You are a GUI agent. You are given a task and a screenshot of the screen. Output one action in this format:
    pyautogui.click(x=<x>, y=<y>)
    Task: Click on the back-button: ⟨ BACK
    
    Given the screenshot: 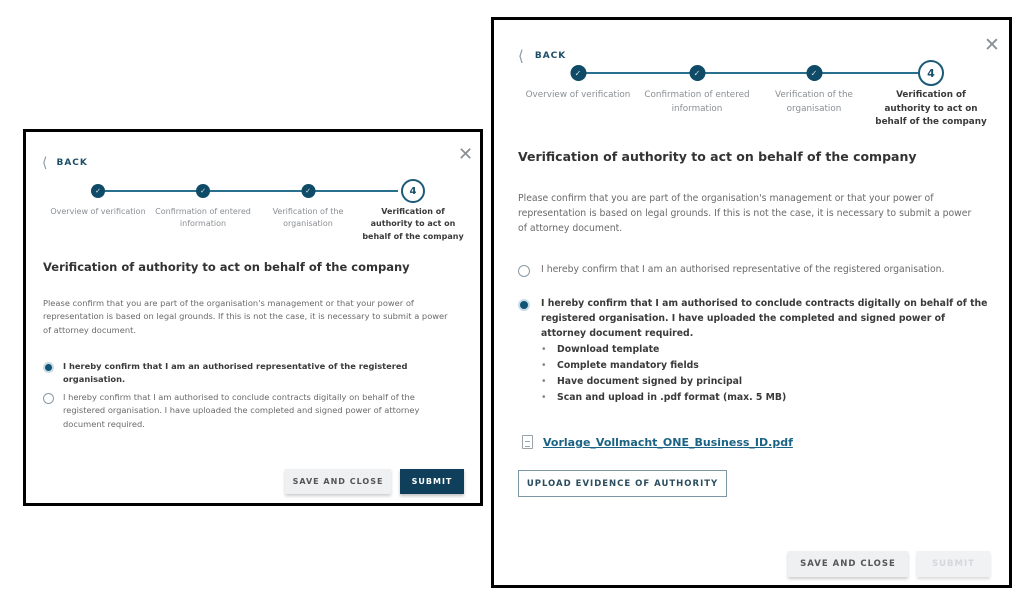 What is the action you would take?
    pyautogui.click(x=65, y=163)
    